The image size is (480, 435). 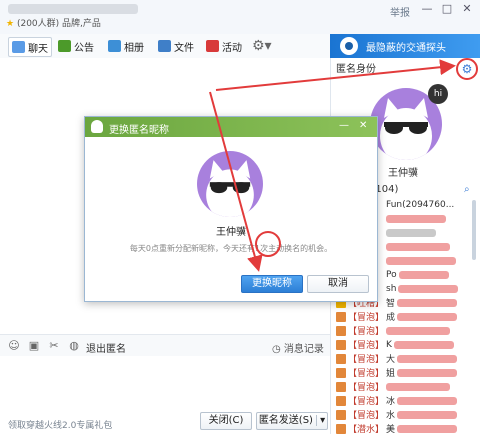 I want to click on minimize-button: —, so click(x=427, y=9).